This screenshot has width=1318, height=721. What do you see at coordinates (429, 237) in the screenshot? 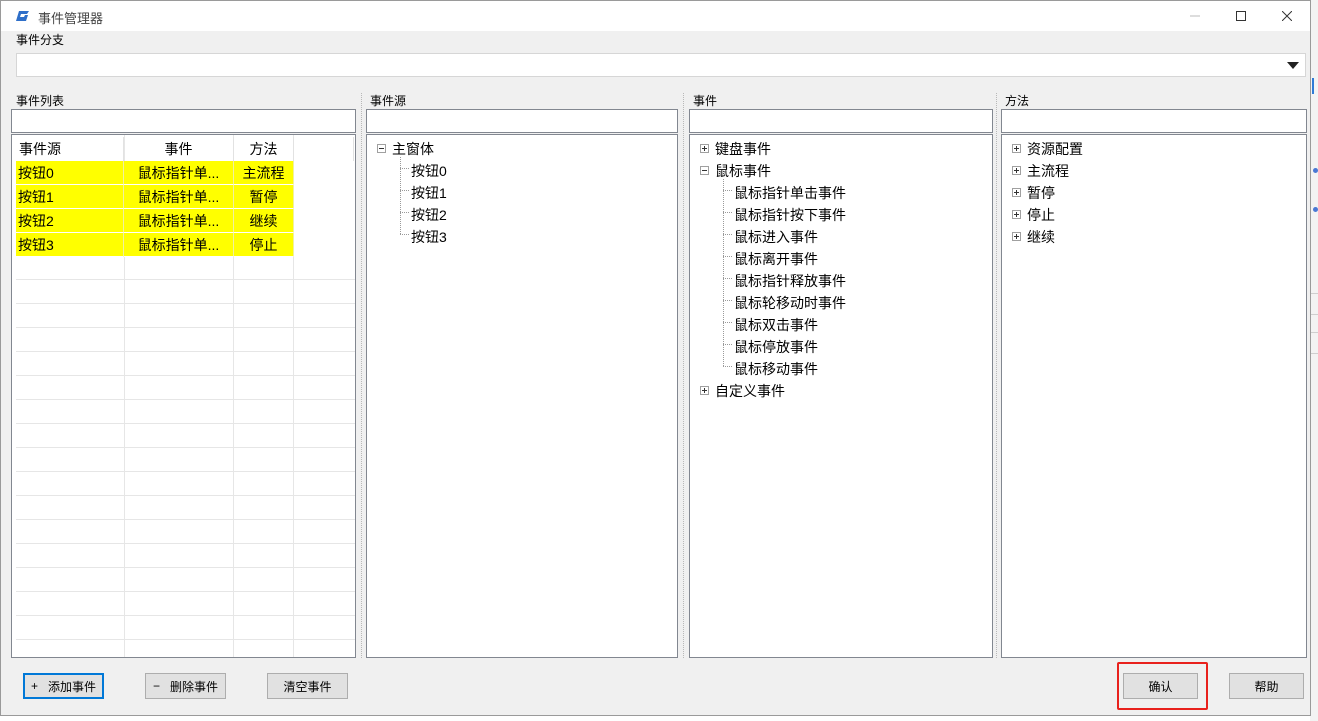
I see `tree-node-button: 按钮3` at bounding box center [429, 237].